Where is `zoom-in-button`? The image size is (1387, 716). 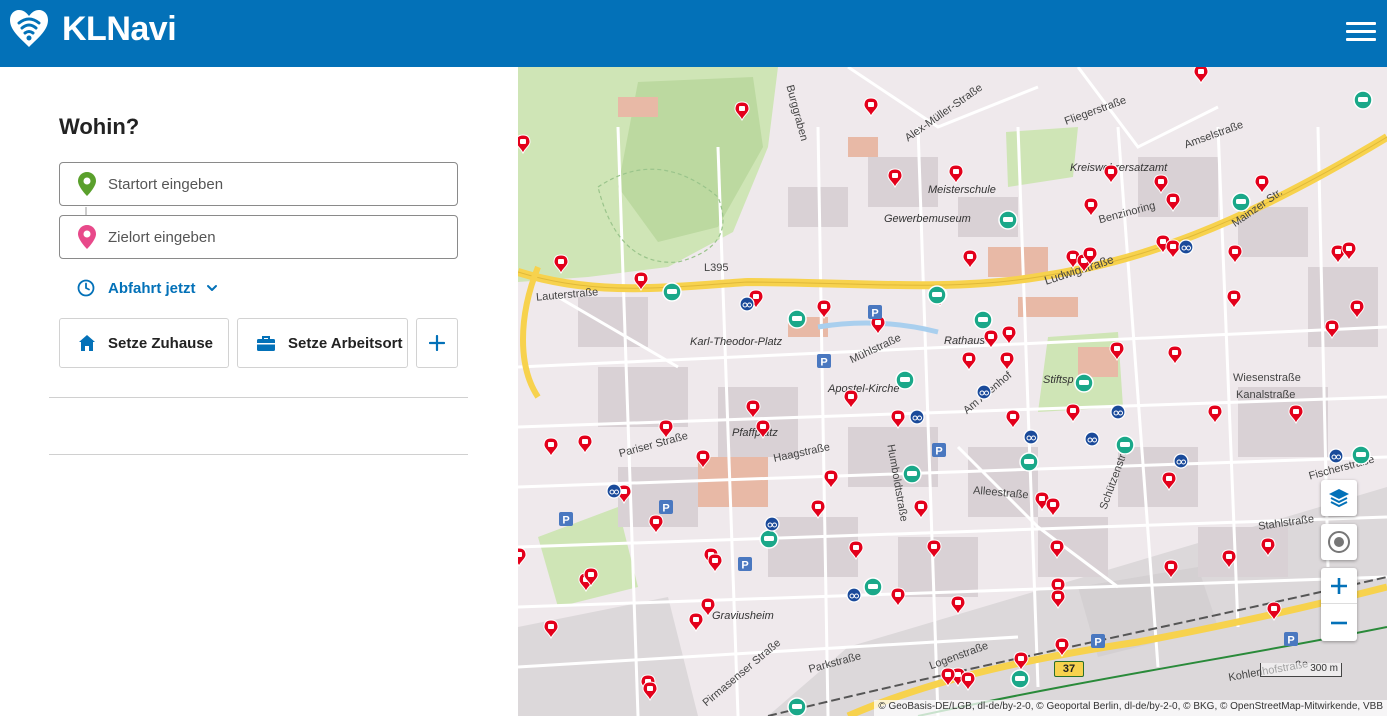
zoom-in-button is located at coordinates (1339, 586).